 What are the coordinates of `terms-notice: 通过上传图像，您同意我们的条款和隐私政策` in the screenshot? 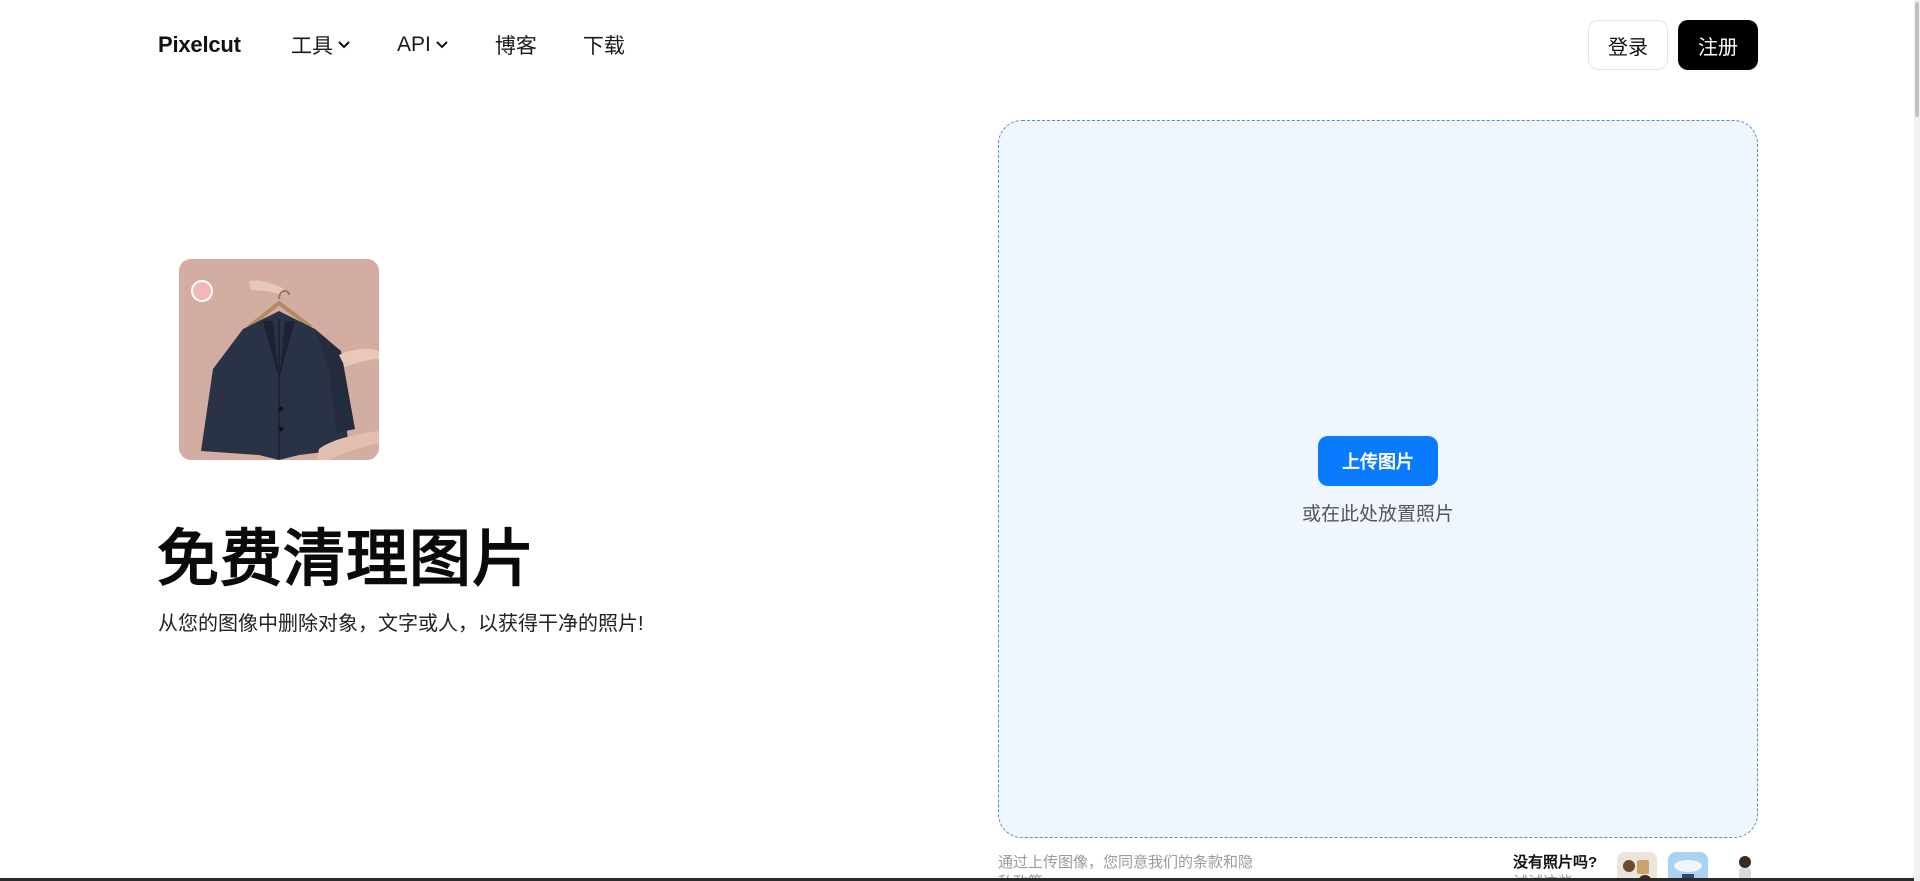 It's located at (1126, 867).